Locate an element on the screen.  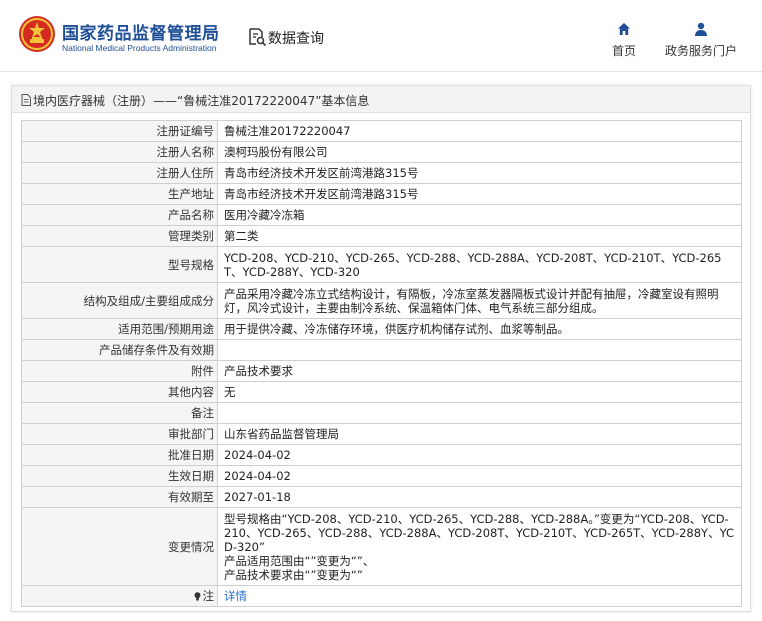
field-label: 型号规格 is located at coordinates (119, 264).